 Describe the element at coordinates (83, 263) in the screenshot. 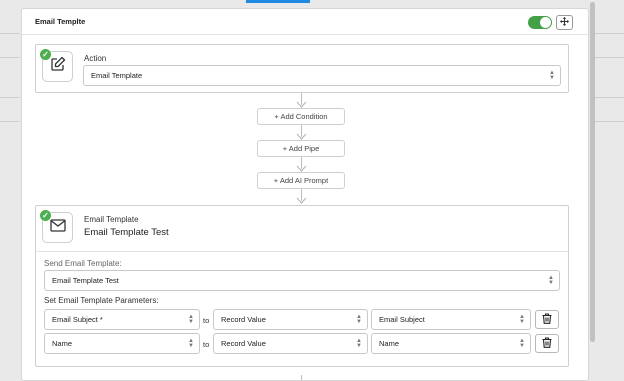

I see `send-template-label: Send Email Template:` at that location.